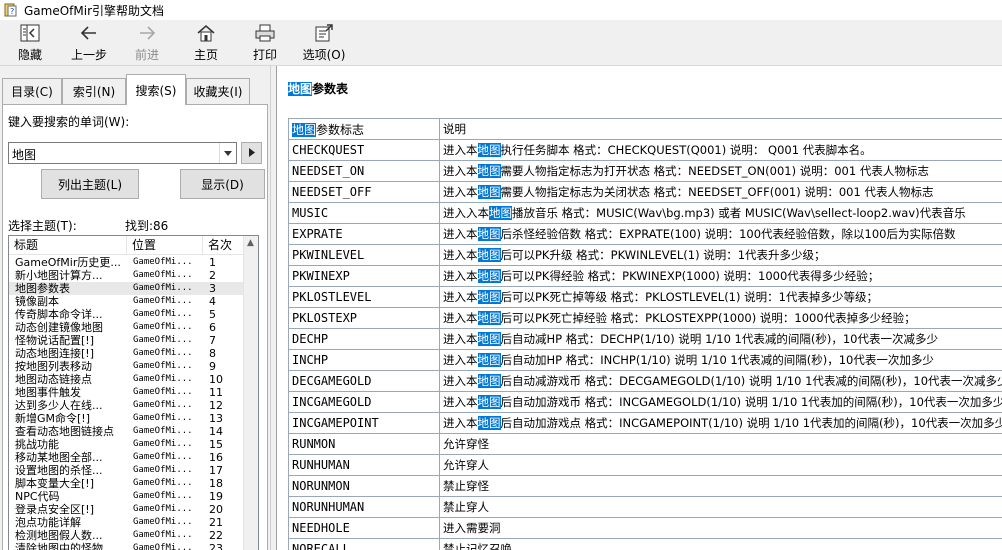 This screenshot has width=1002, height=550. I want to click on list-item: 移动某地图全部... GameOfMi... 16, so click(126, 457).